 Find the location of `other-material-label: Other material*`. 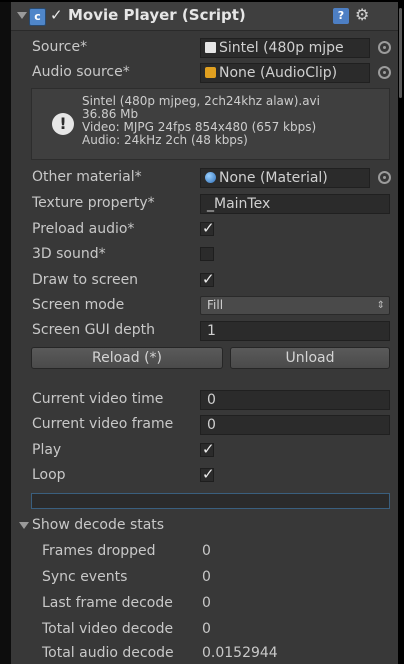

other-material-label: Other material* is located at coordinates (87, 177).